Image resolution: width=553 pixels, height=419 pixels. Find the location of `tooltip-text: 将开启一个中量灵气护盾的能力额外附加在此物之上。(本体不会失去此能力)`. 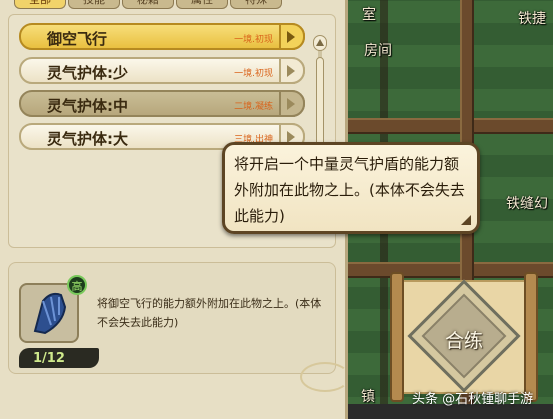

tooltip-text: 将开启一个中量灵气护盾的能力额外附加在此物之上。(本体不会失去此能力) is located at coordinates (349, 190).